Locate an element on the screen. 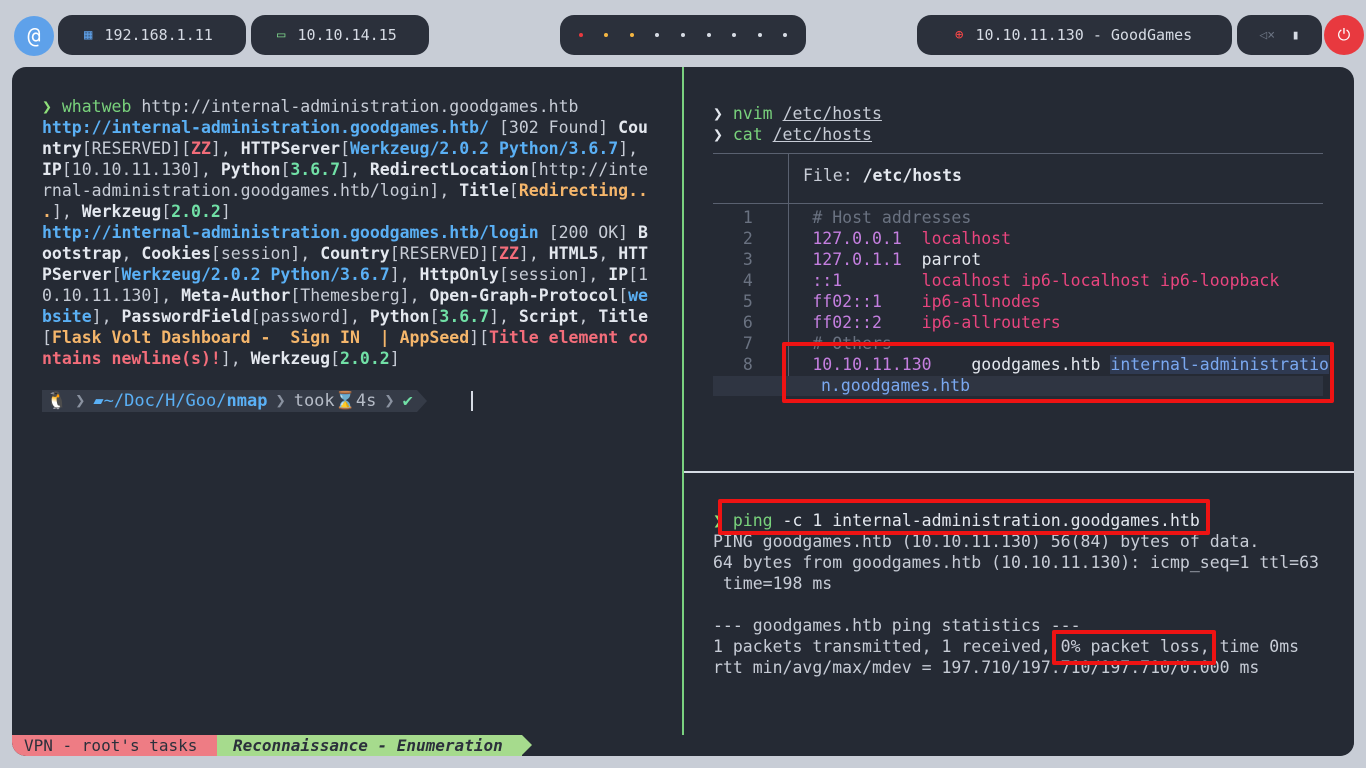 The height and width of the screenshot is (768, 1366). shell-prompt: 🐧 ❯ ▰ ~/Doc/H/Goo/nmap ❯ took ⌛ 4s ❯ ✔ is located at coordinates (234, 401).